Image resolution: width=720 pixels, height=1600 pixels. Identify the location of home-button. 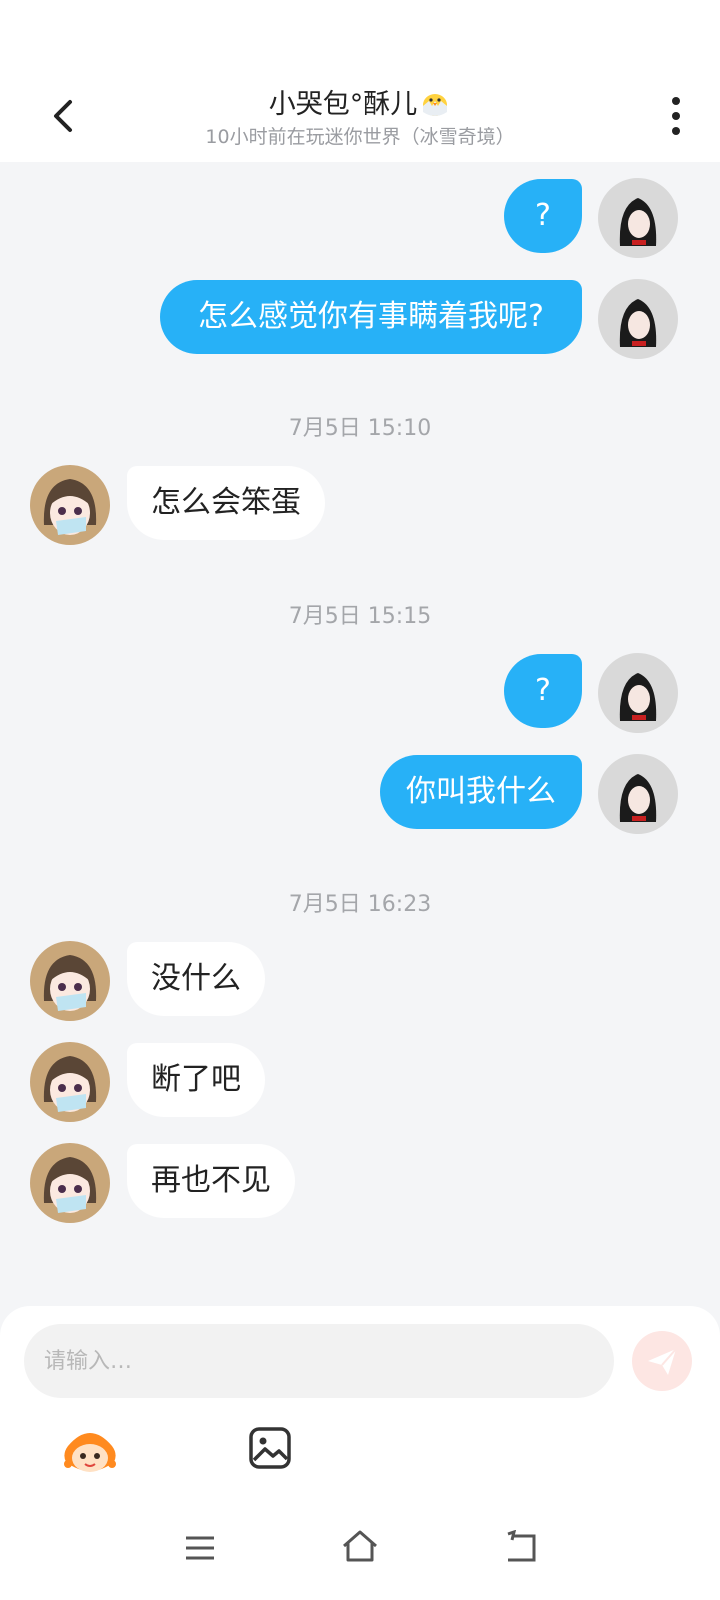
(360, 1546).